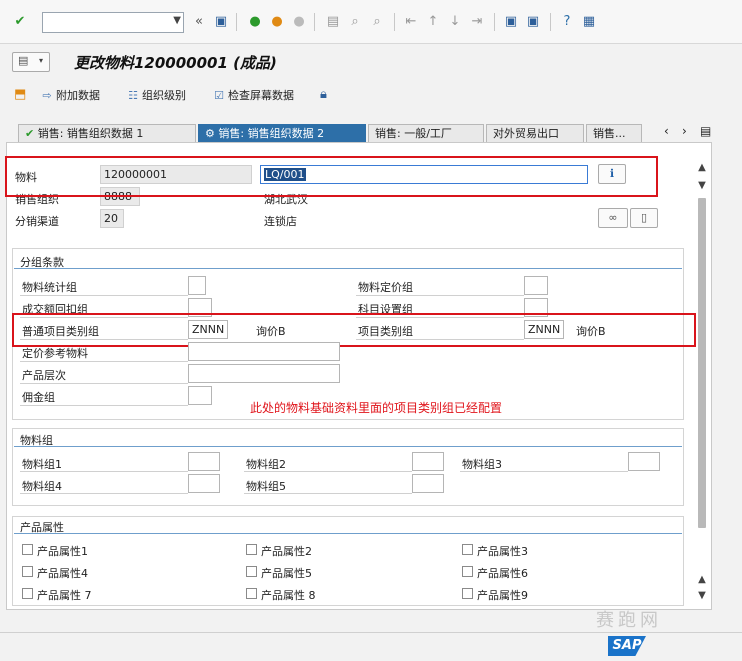 The height and width of the screenshot is (661, 742). Describe the element at coordinates (354, 330) in the screenshot. I see `highlight-box-item-category` at that location.